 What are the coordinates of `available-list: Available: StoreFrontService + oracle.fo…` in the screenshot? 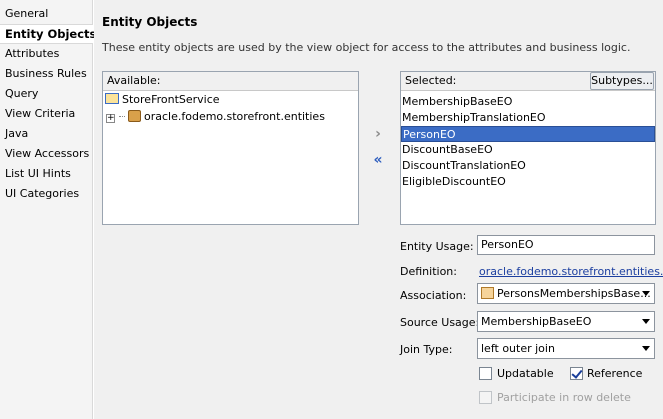 It's located at (230, 148).